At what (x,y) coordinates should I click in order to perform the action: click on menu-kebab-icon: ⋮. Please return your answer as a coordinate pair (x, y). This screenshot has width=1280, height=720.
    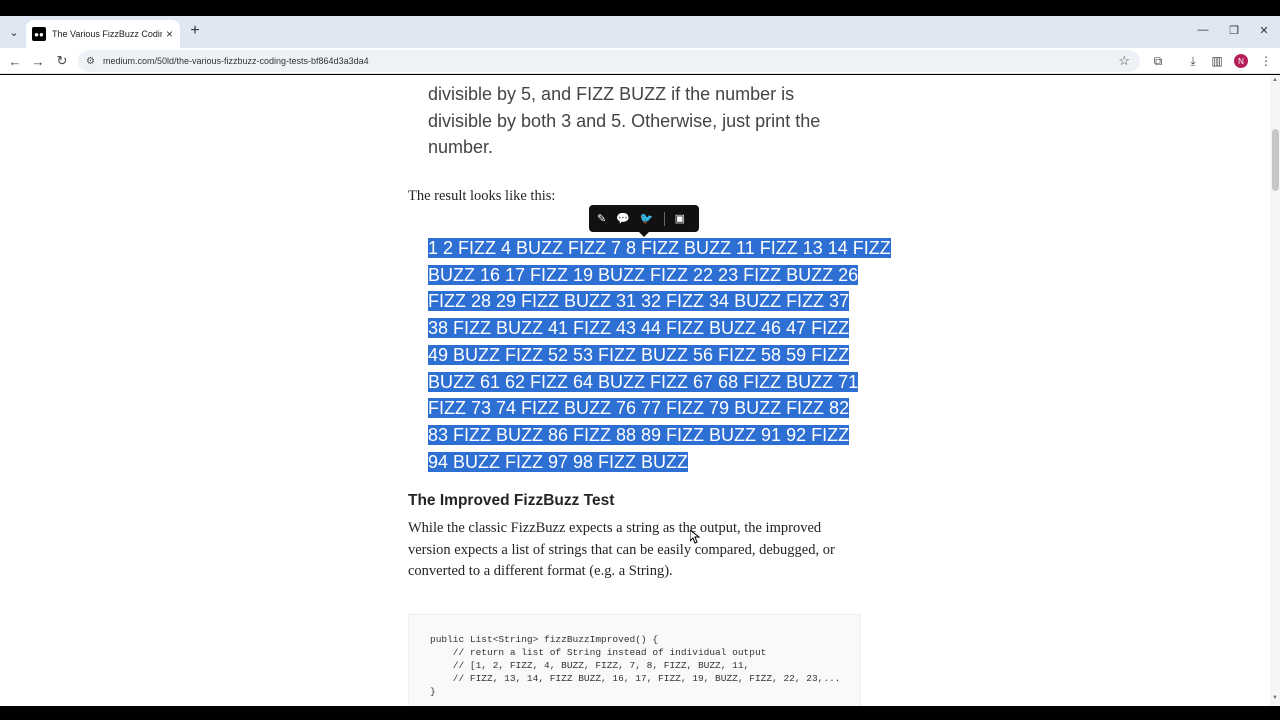
    Looking at the image, I should click on (1266, 61).